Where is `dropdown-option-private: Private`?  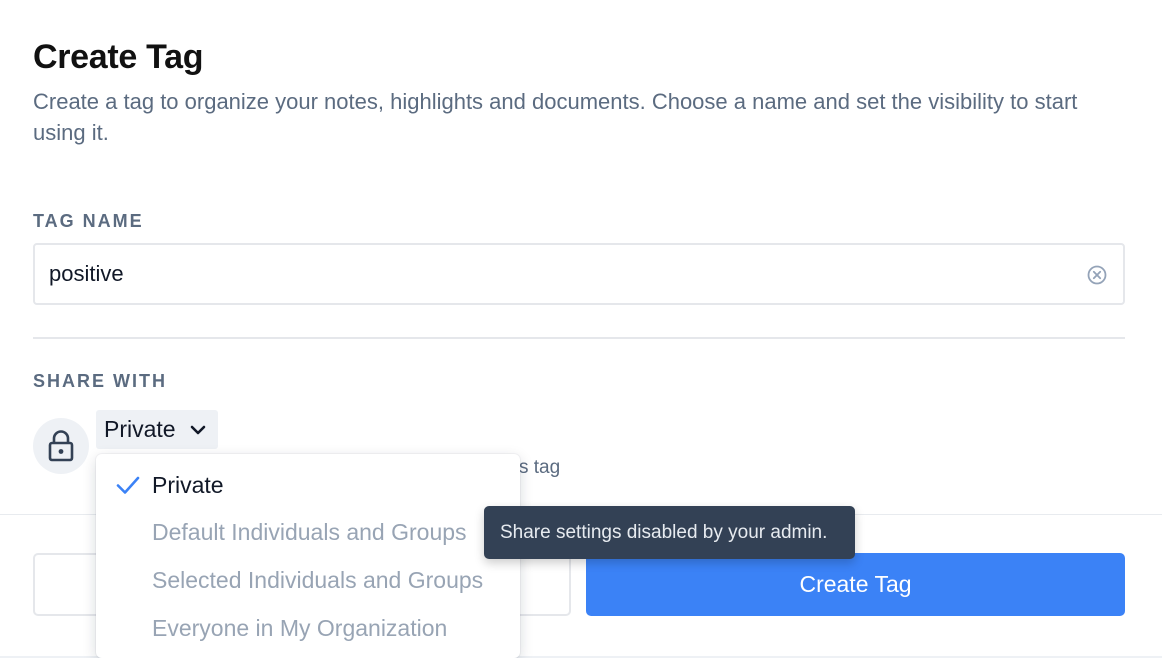 dropdown-option-private: Private is located at coordinates (308, 485).